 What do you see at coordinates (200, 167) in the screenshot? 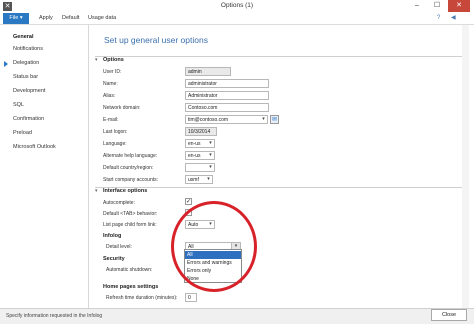
I see `country-select: ▾` at bounding box center [200, 167].